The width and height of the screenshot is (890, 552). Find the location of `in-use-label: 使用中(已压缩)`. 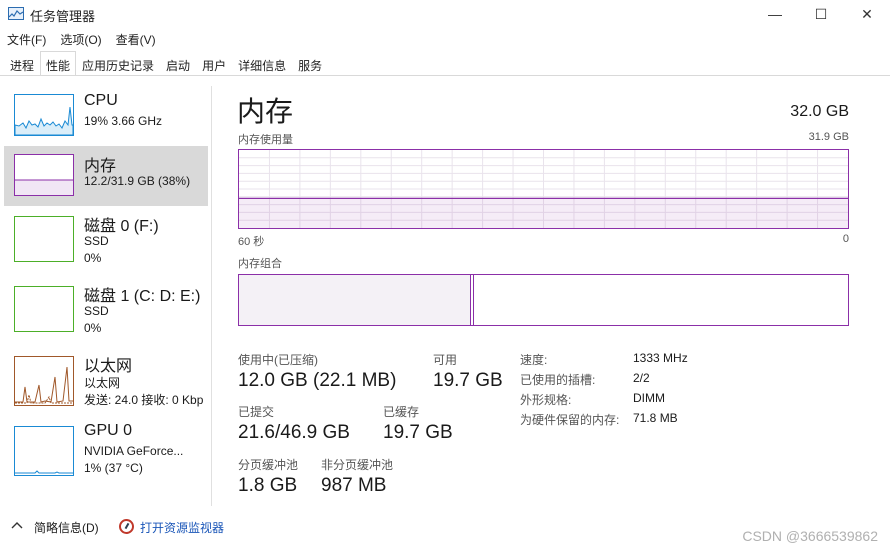

in-use-label: 使用中(已压缩) is located at coordinates (278, 360).